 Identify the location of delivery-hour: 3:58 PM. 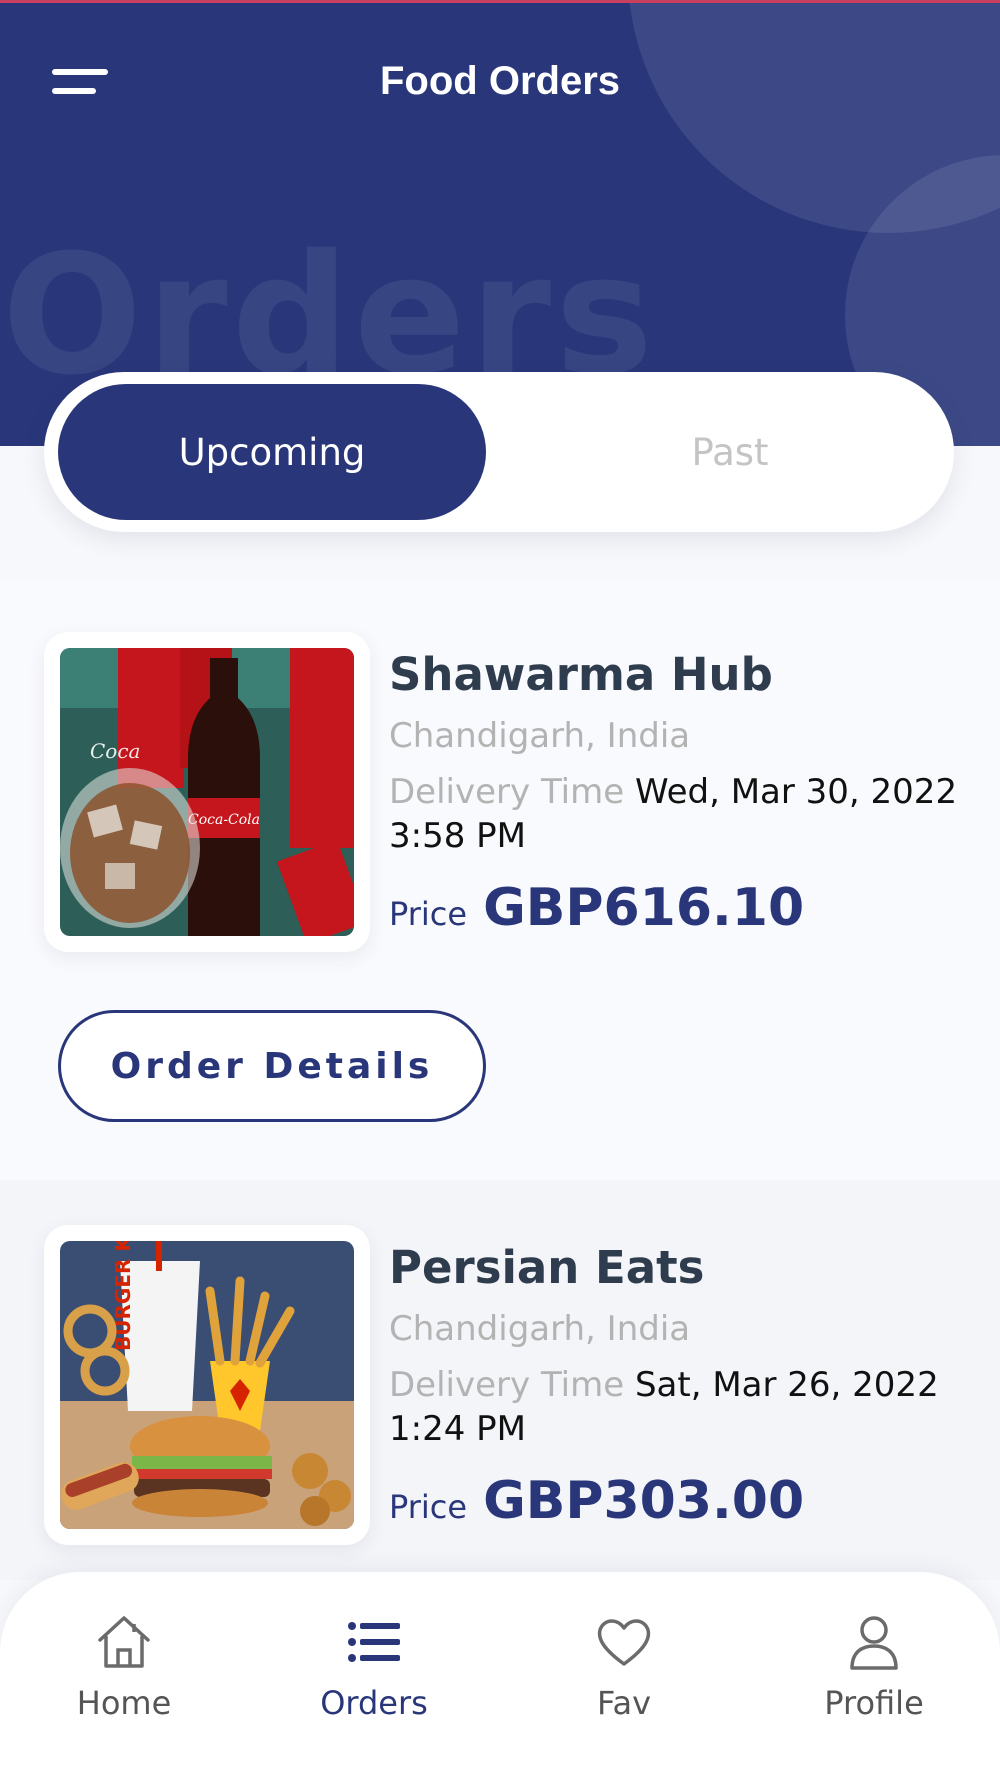
(457, 836).